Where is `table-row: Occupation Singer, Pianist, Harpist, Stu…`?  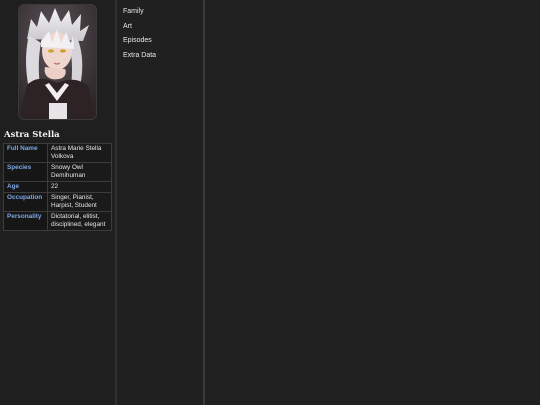 table-row: Occupation Singer, Pianist, Harpist, Stu… is located at coordinates (57, 202).